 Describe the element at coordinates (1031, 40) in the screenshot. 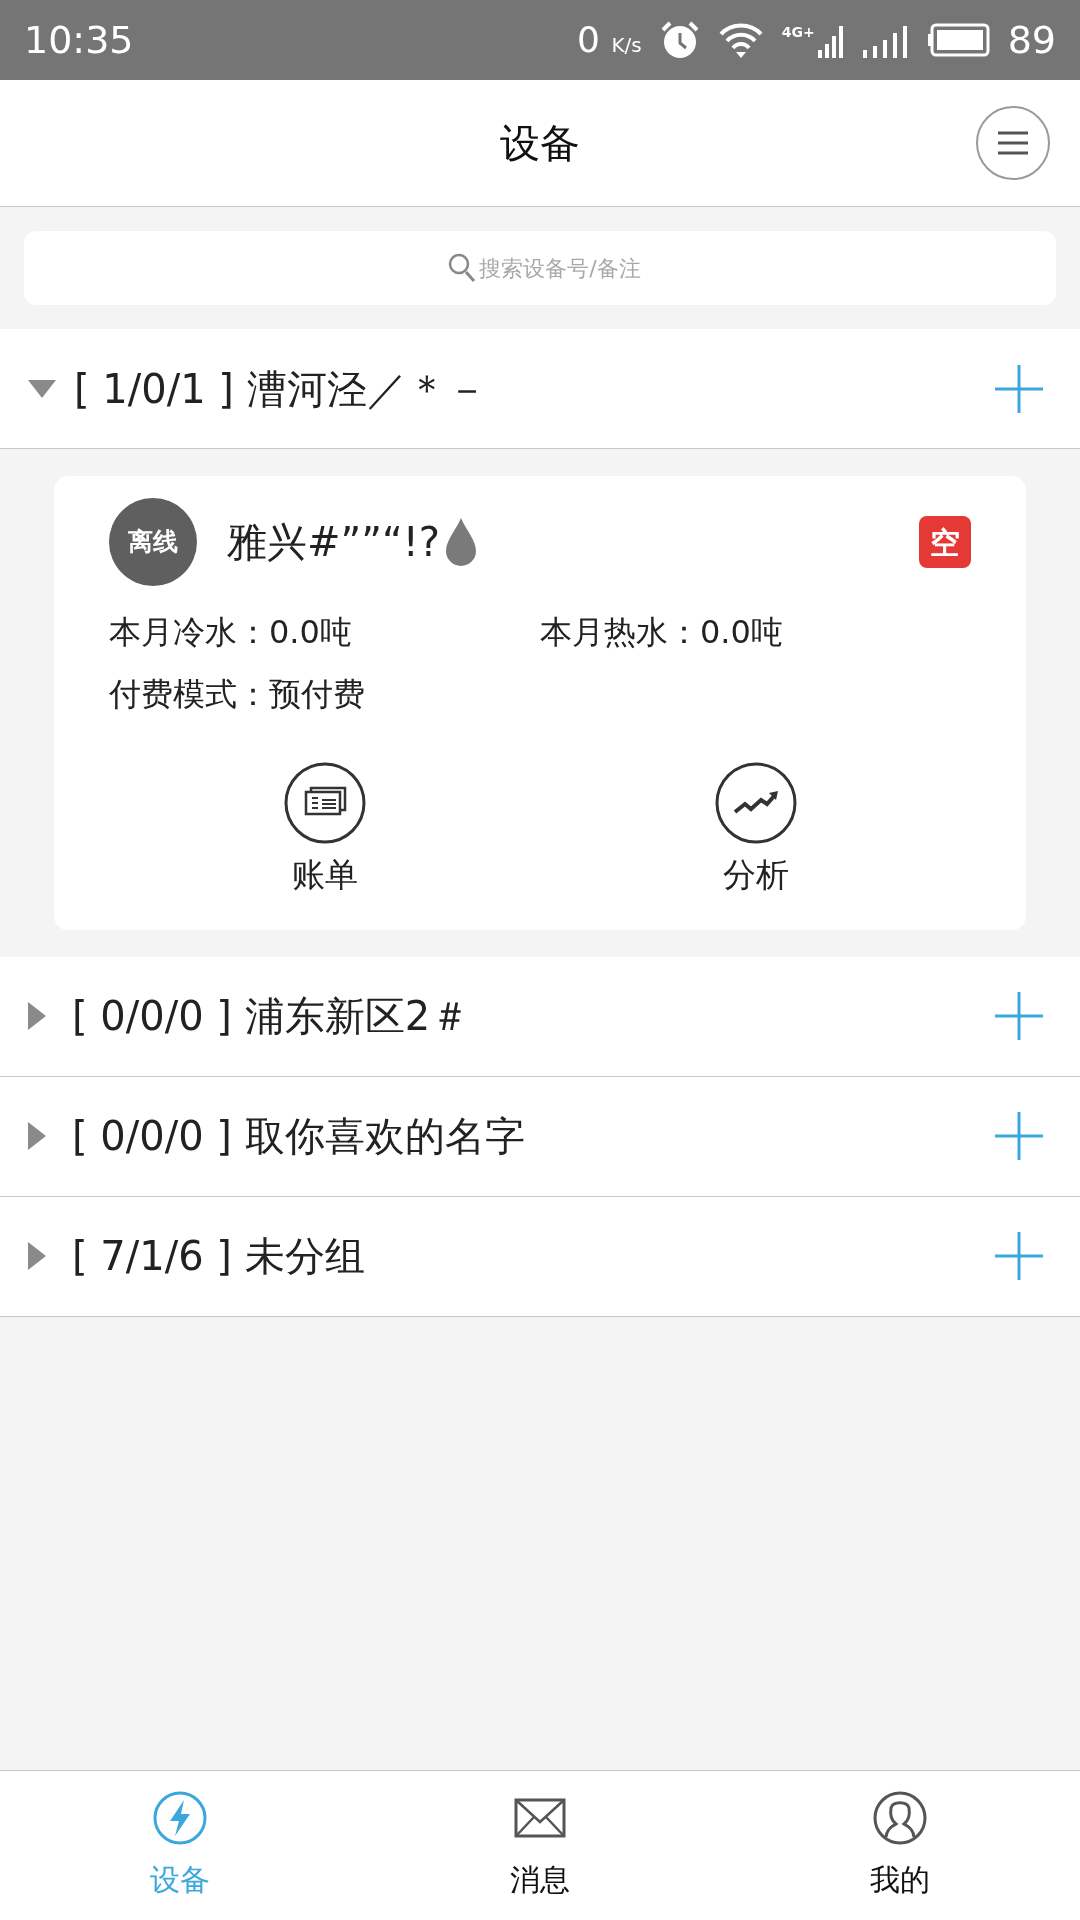

I see `battery-level: 89` at that location.